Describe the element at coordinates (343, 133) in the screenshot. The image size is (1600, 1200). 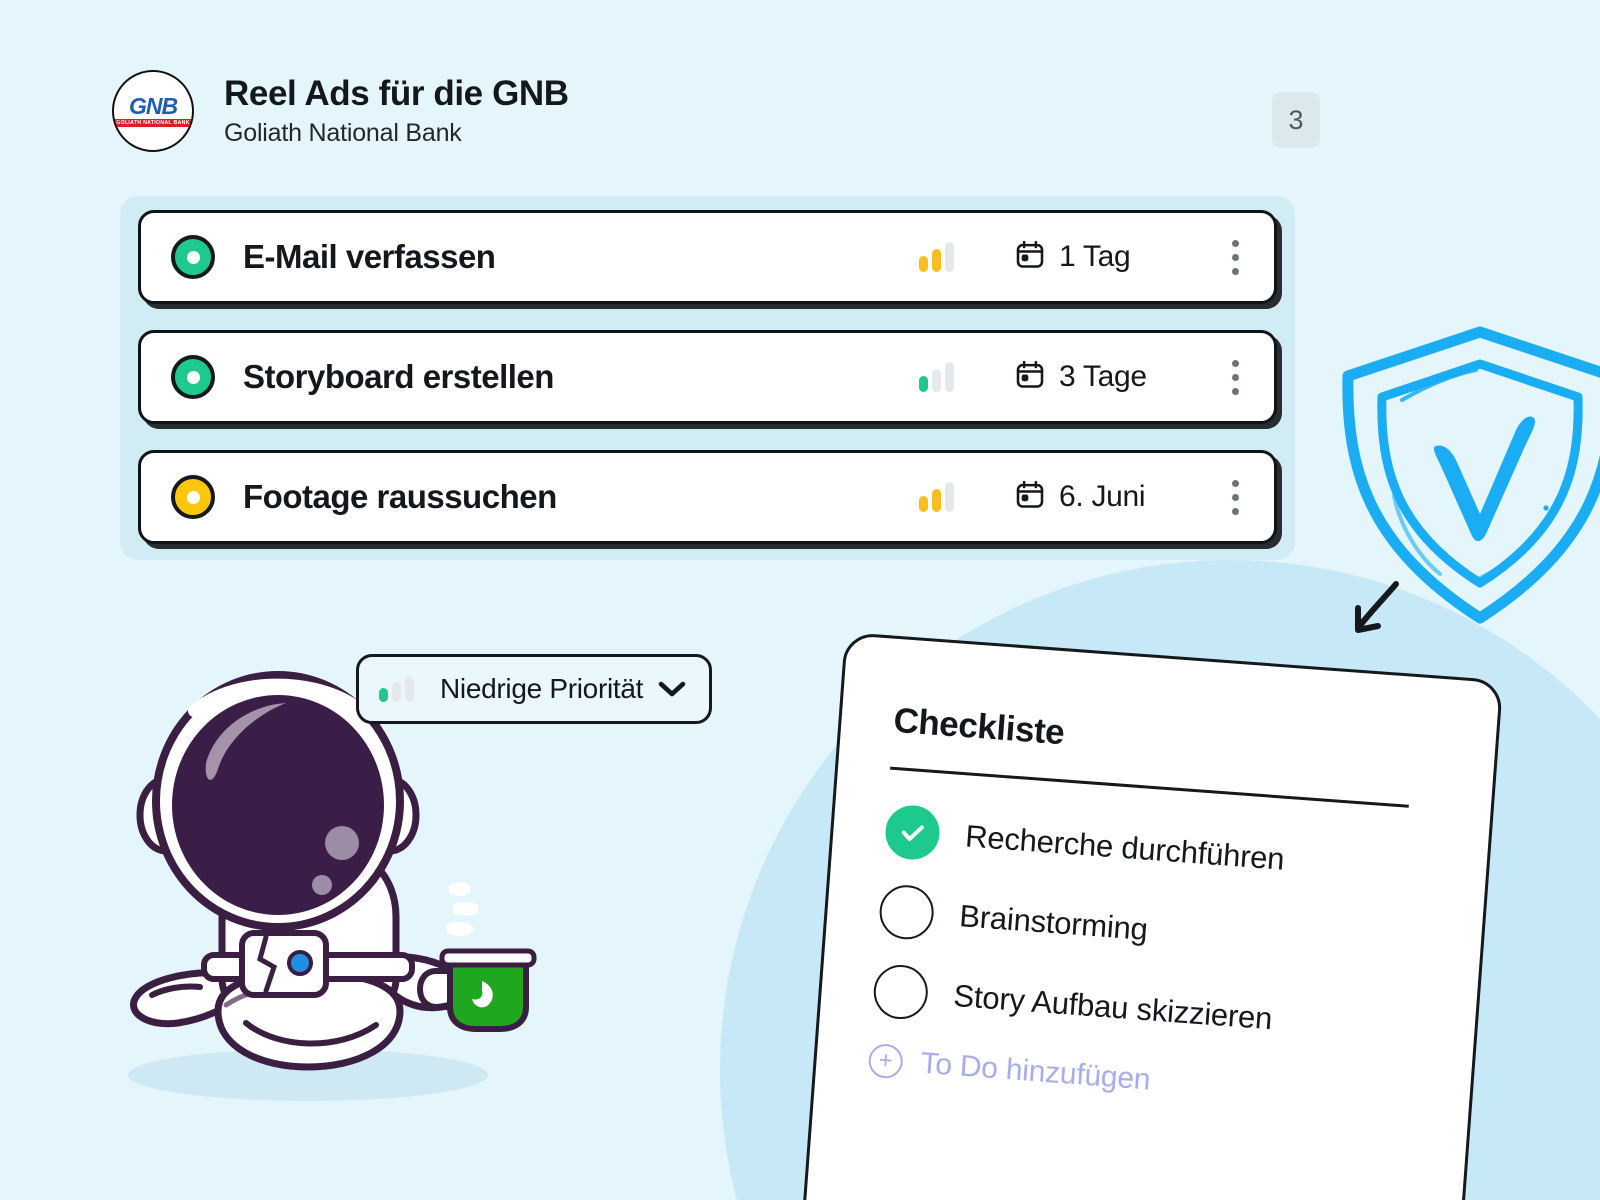
I see `page-subtitle: Goliath National Bank` at that location.